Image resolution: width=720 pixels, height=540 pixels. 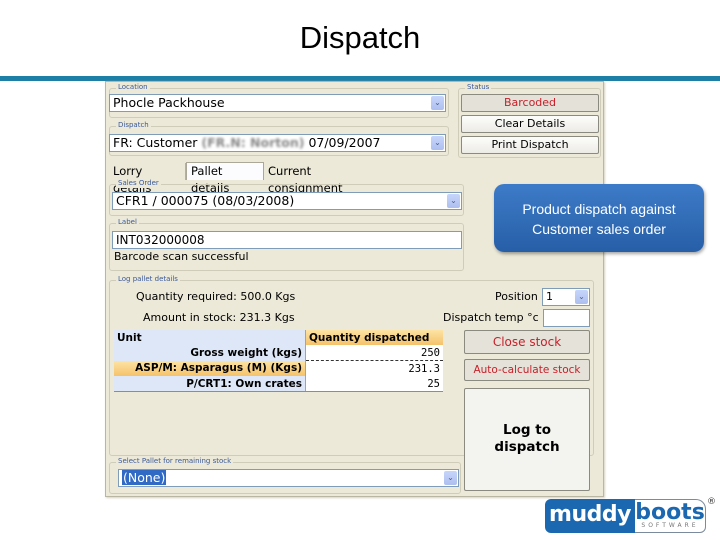 I want to click on dispatch-group-label: Dispatch, so click(x=133, y=125).